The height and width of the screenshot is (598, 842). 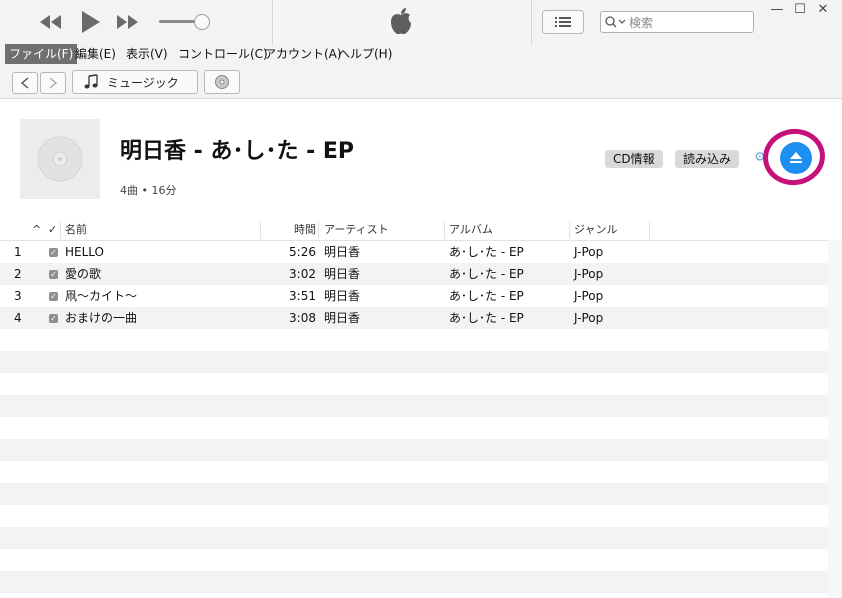 I want to click on back-button, so click(x=25, y=83).